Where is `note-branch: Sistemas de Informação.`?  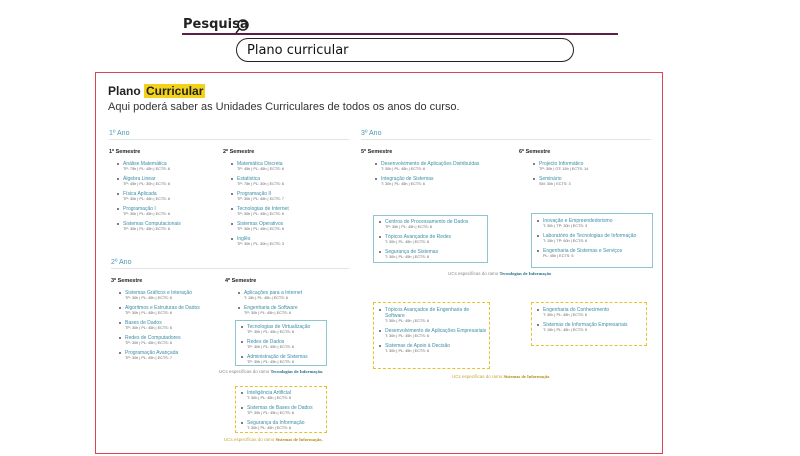
note-branch: Sistemas de Informação. is located at coordinates (299, 439).